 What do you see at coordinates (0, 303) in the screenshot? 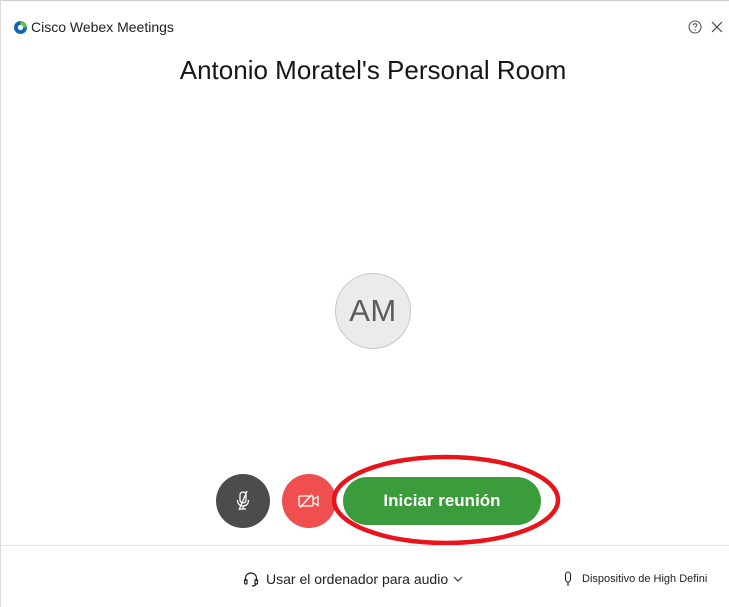
I see `window-left-border` at bounding box center [0, 303].